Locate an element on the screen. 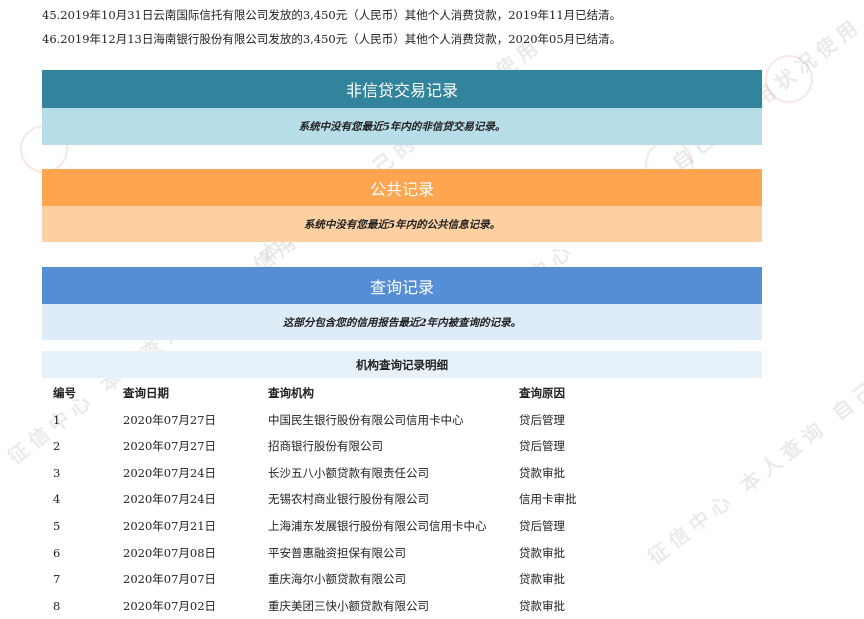 The height and width of the screenshot is (619, 864). column-header-date: 查询日期 is located at coordinates (146, 393).